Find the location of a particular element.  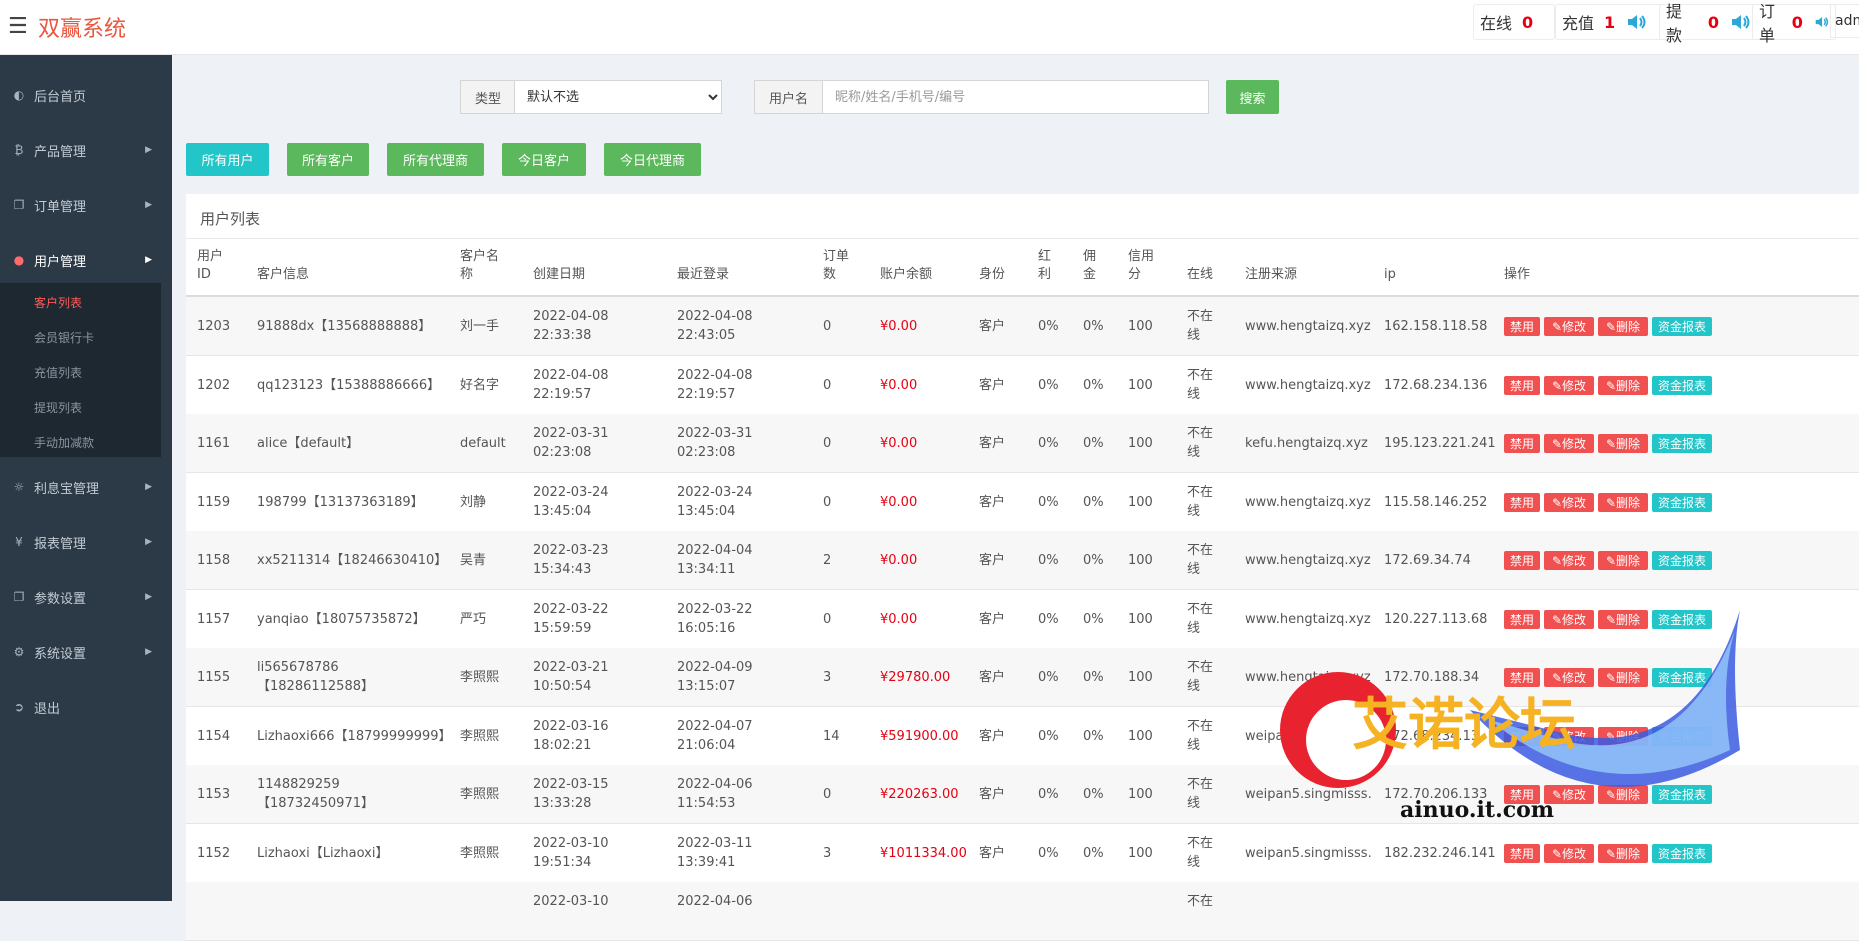

order-stat: 订单 0 is located at coordinates (1794, 23).